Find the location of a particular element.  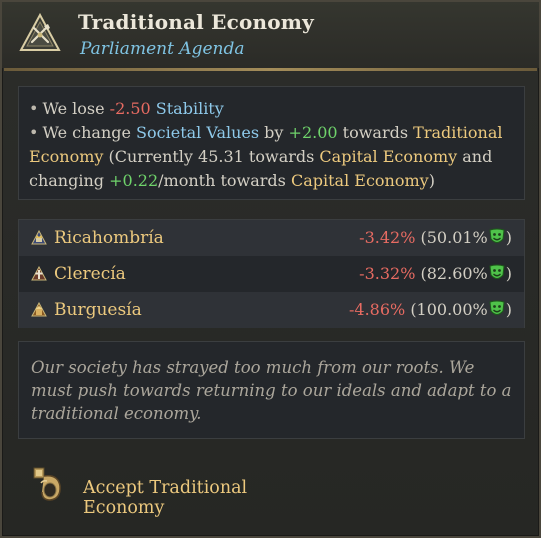

estate-row: Burguesía -4.86% (100.00%) is located at coordinates (271, 310).